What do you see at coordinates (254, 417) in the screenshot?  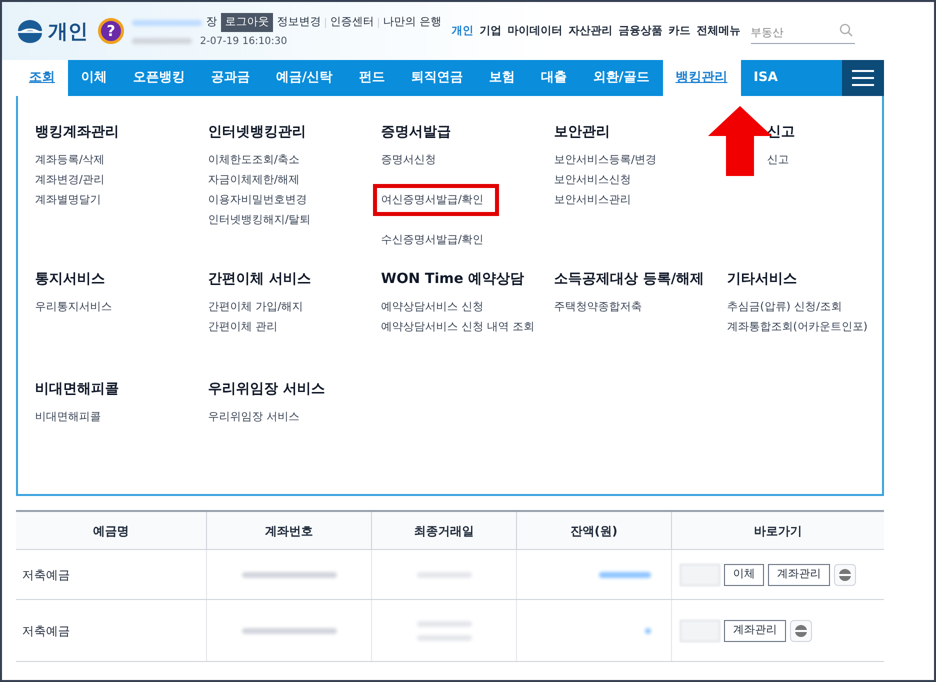 I see `menu-link: 우리위임장 서비스` at bounding box center [254, 417].